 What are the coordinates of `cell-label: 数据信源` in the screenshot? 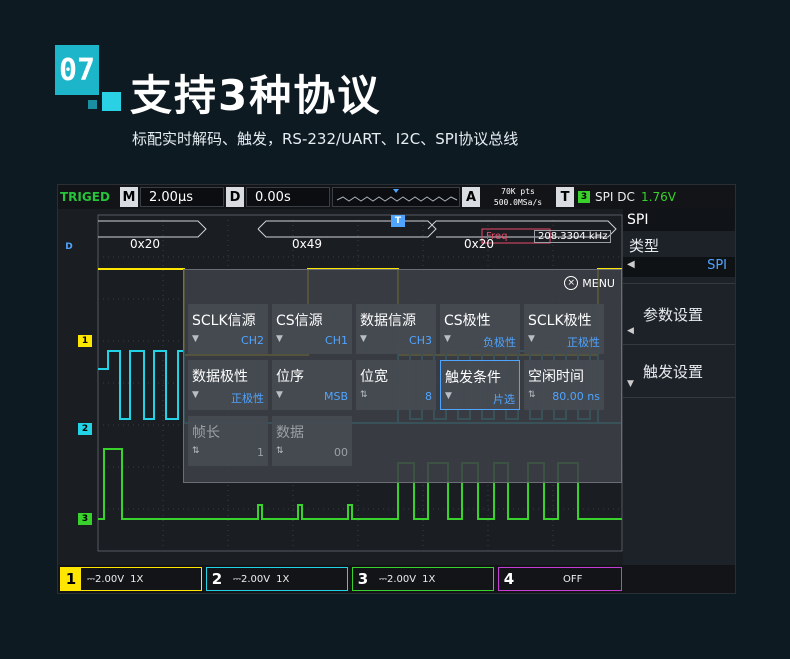 It's located at (388, 321).